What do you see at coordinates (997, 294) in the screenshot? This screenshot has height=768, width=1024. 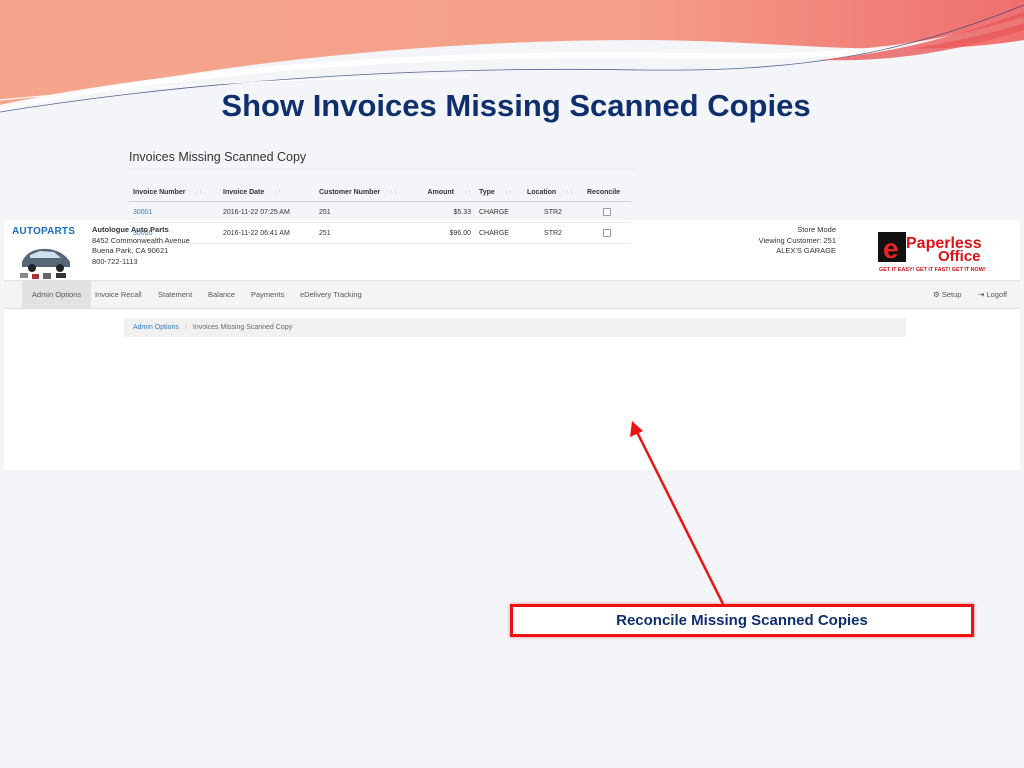 I see `logoff-label: Logoff` at bounding box center [997, 294].